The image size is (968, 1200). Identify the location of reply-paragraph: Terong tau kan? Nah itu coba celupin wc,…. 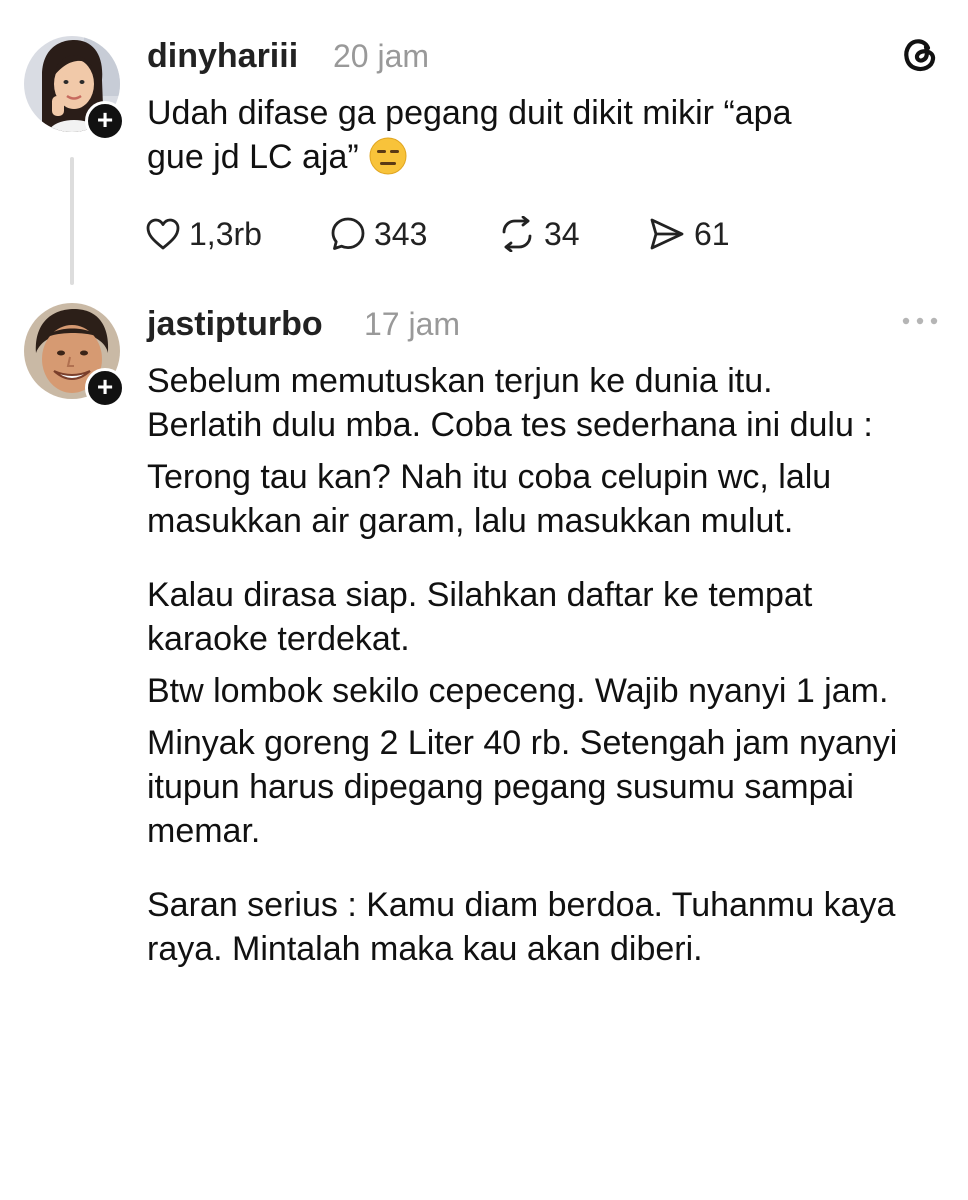
(489, 499).